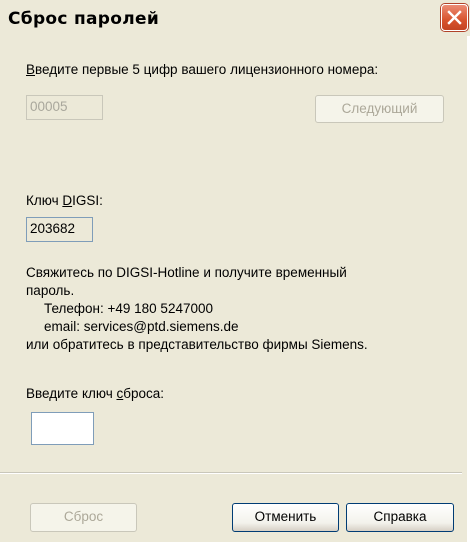  I want to click on contact-phone: Телефон: +49 180 5247000, so click(128, 308).